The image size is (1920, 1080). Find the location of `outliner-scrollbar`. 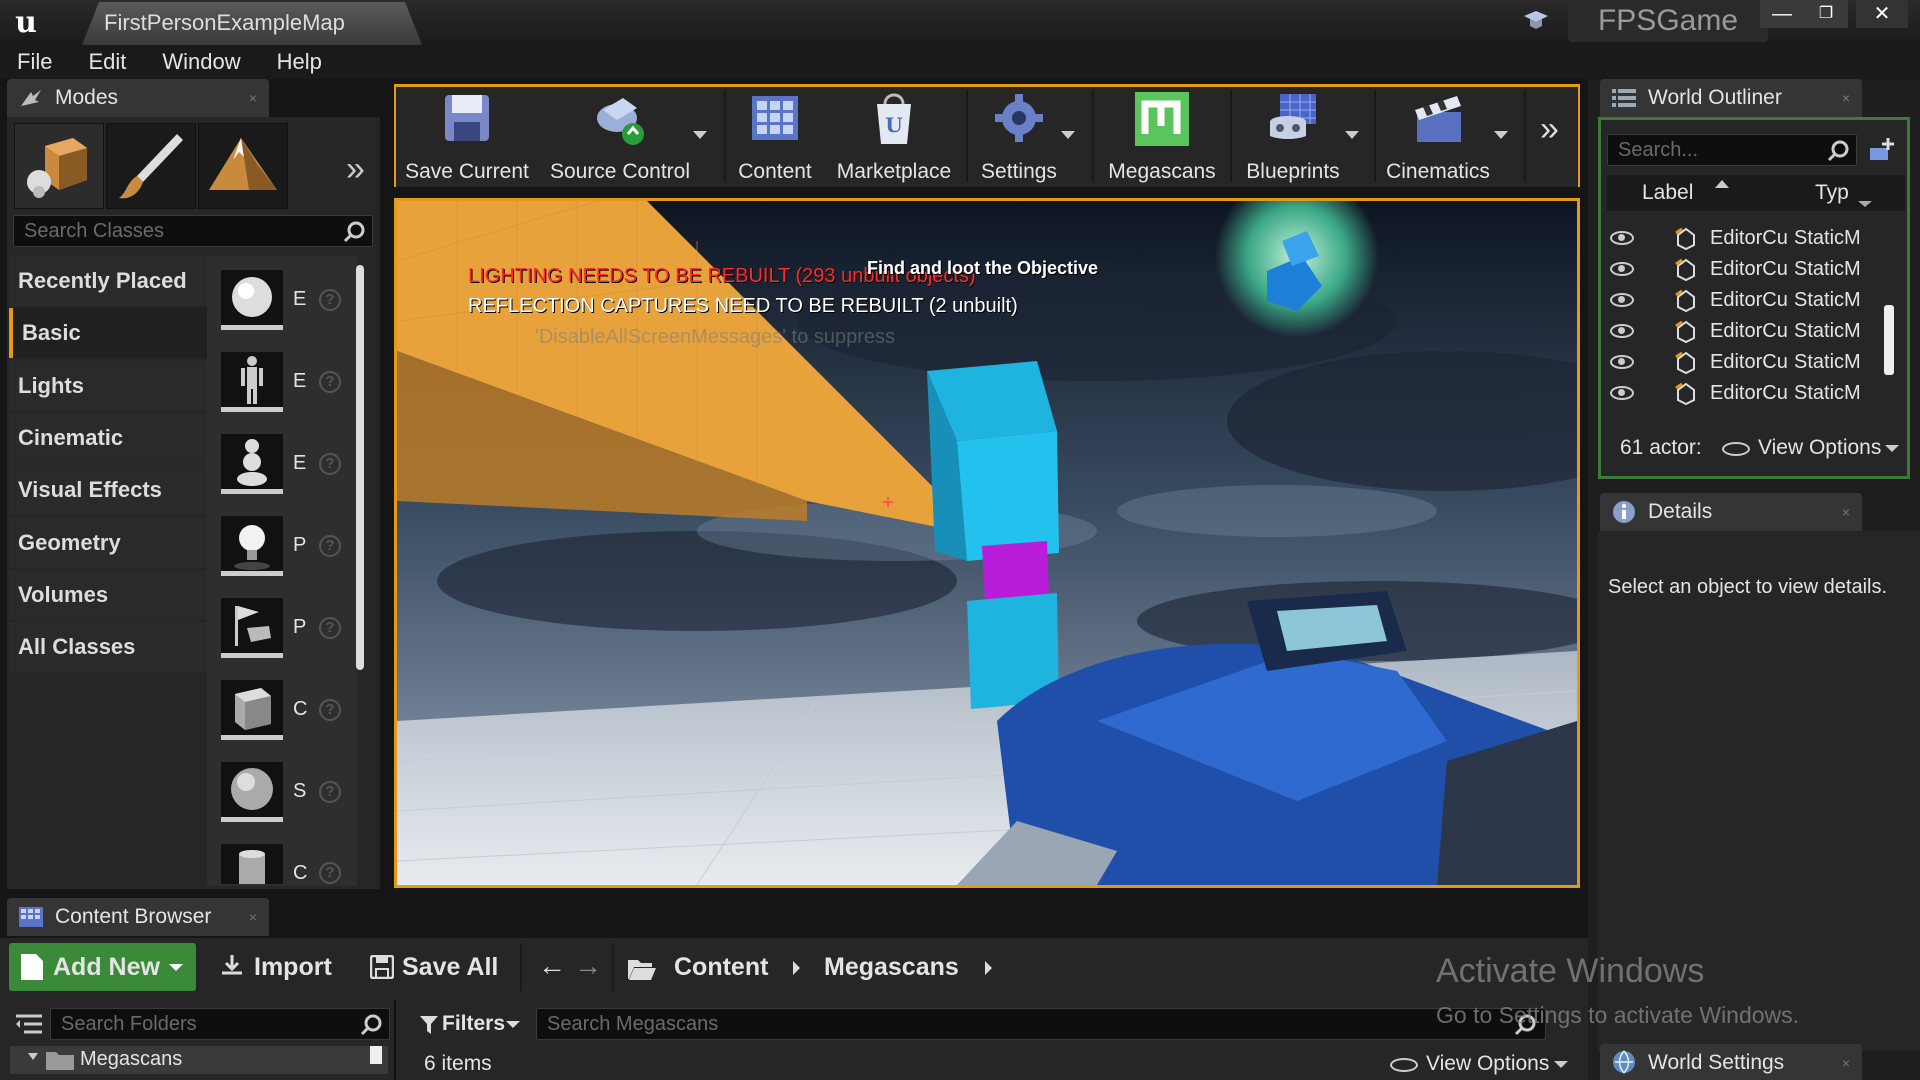

outliner-scrollbar is located at coordinates (1889, 340).